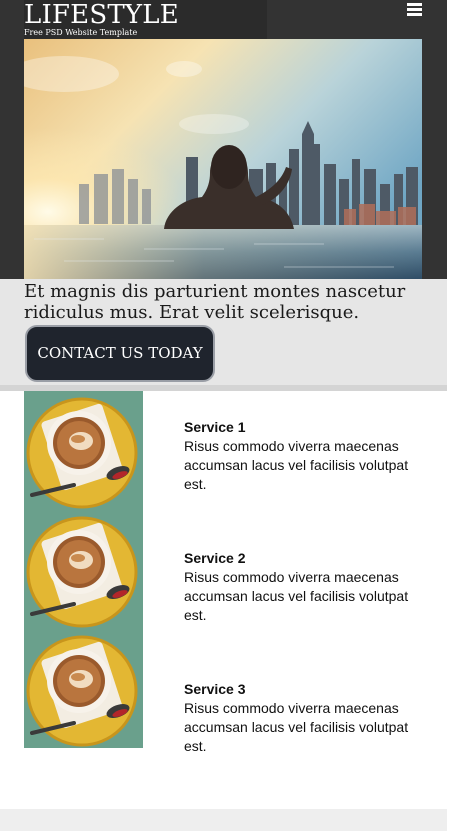  I want to click on service-title: Service 1, so click(215, 427).